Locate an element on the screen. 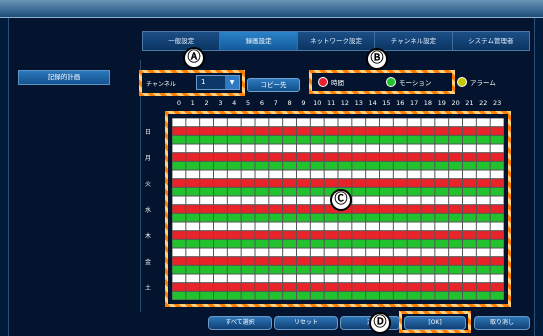  tab-system-admin: システム管理者 is located at coordinates (491, 41).